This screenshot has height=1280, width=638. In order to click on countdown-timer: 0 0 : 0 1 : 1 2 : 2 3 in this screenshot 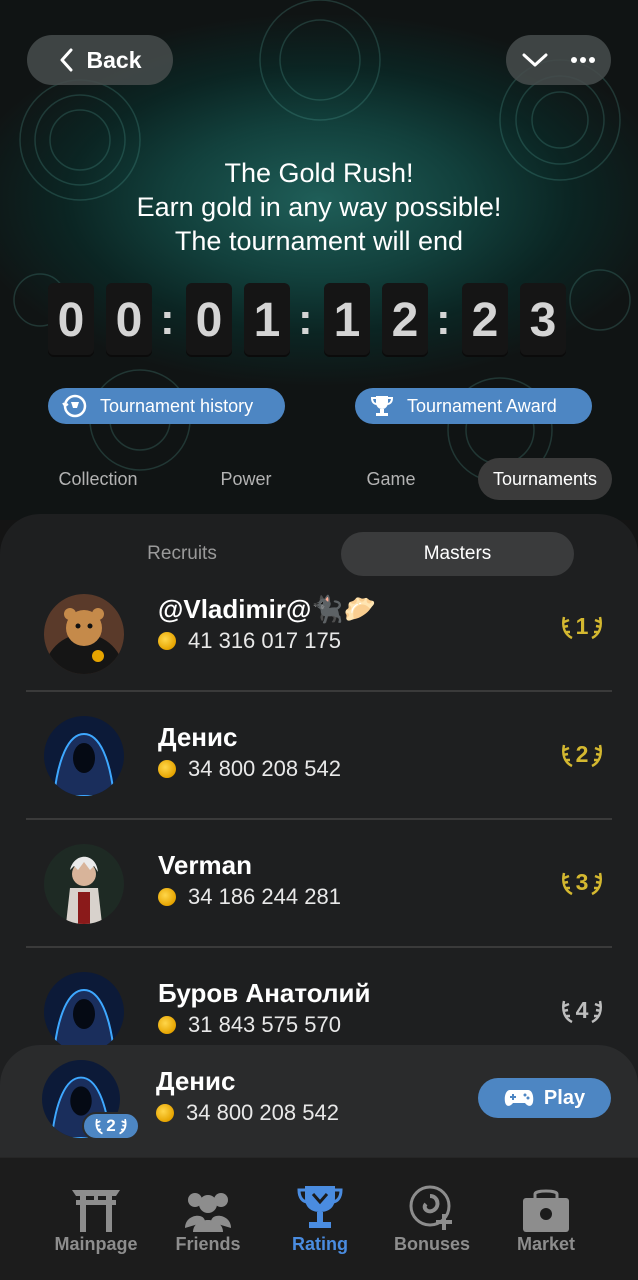, I will do `click(320, 320)`.